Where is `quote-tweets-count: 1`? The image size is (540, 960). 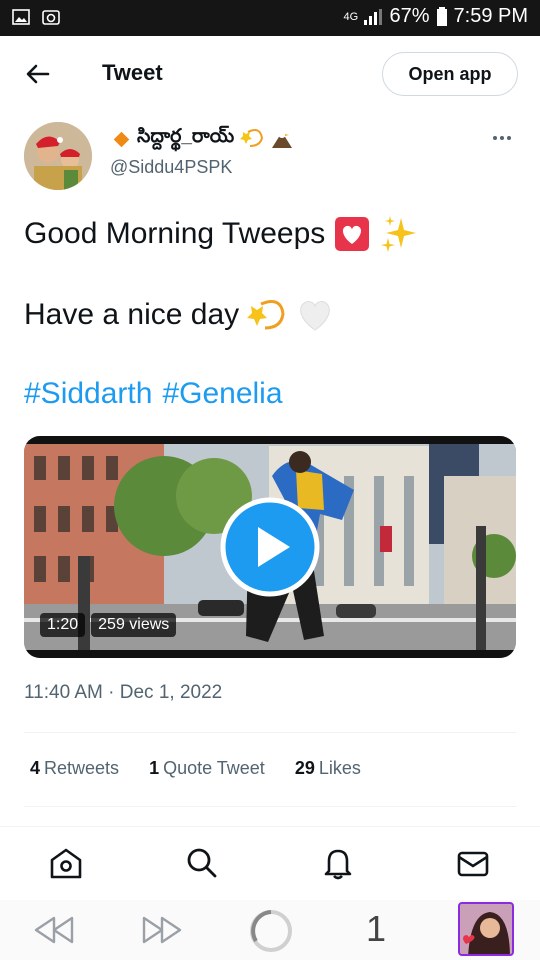
quote-tweets-count: 1 is located at coordinates (154, 768).